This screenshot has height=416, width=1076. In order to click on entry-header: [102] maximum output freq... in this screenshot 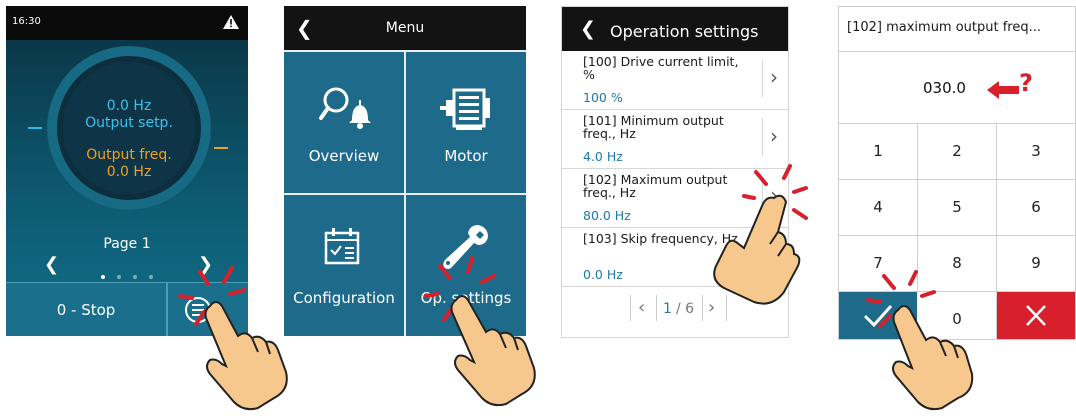, I will do `click(957, 29)`.